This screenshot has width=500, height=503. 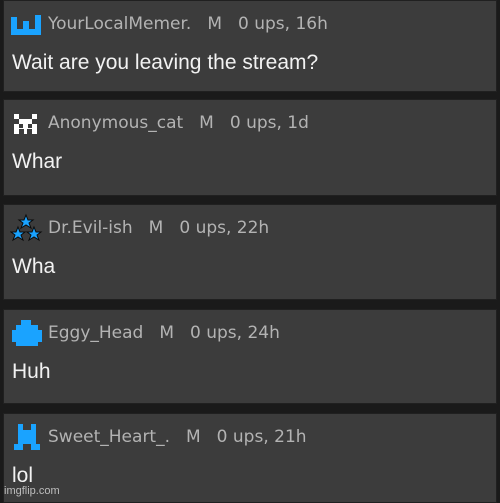 I want to click on blue-bars-icon, so click(x=28, y=24).